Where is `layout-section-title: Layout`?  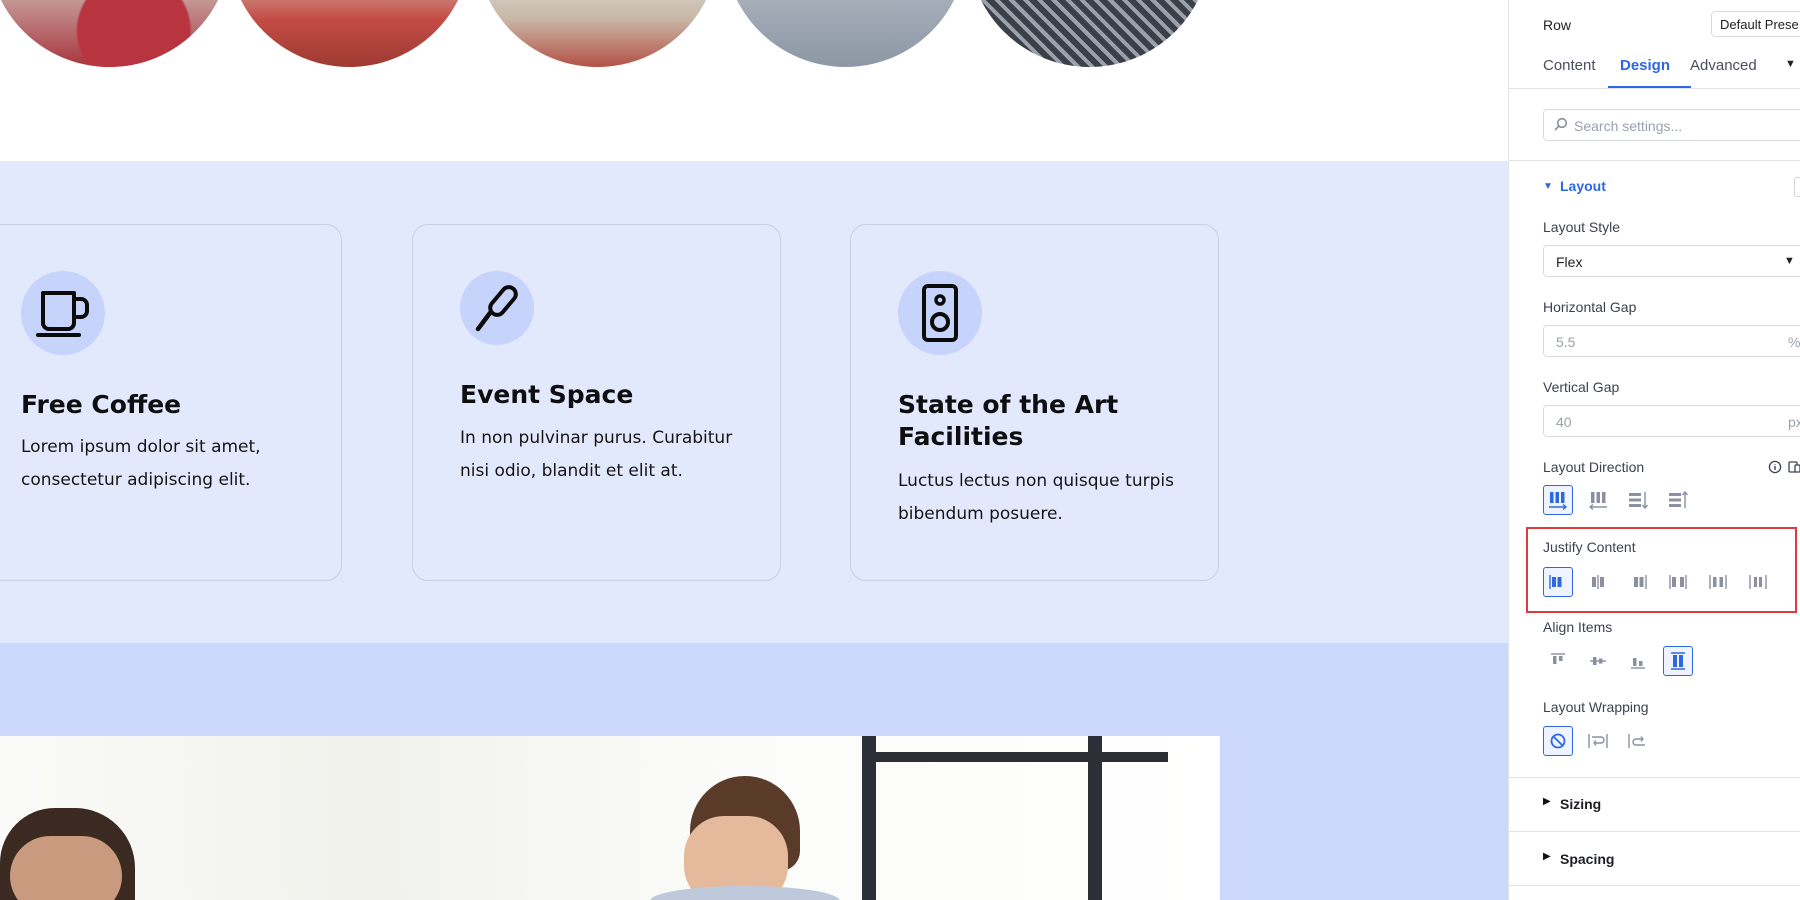 layout-section-title: Layout is located at coordinates (1583, 186).